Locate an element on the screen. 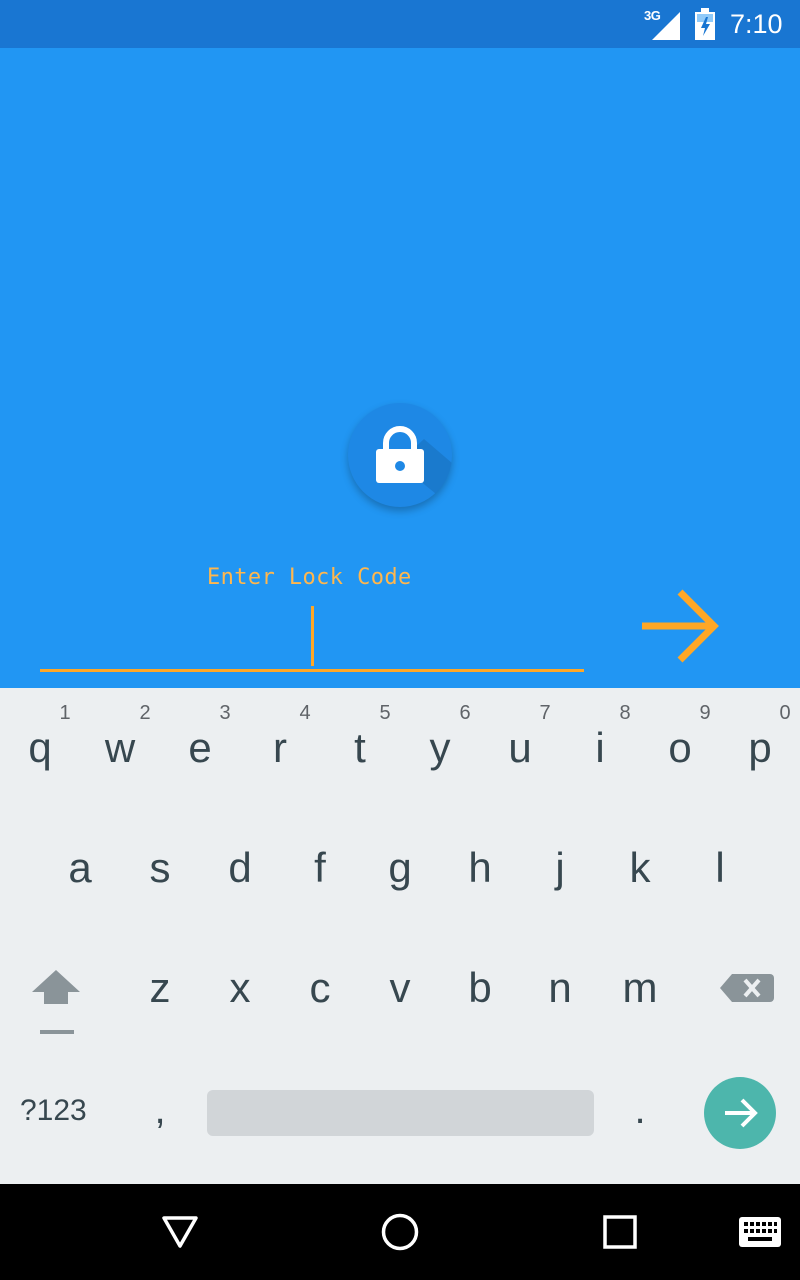 Image resolution: width=800 pixels, height=1280 pixels. arrow-right-icon is located at coordinates (680, 626).